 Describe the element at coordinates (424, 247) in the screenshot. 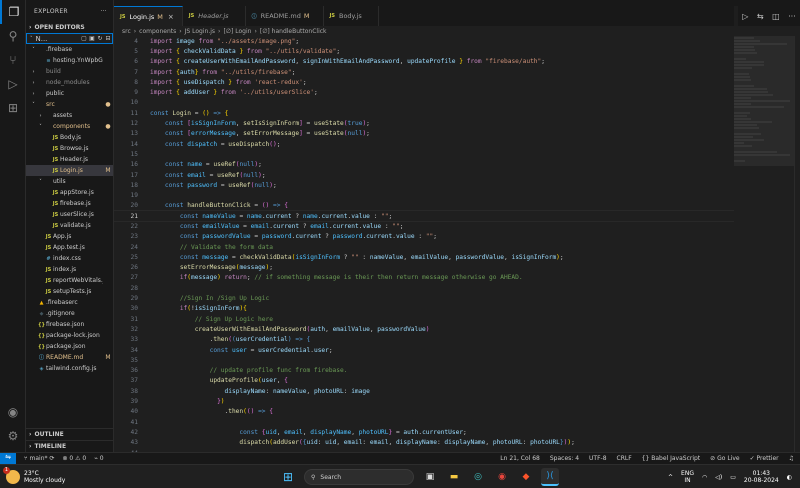

I see `code-line: 24 // Validate the form data` at that location.